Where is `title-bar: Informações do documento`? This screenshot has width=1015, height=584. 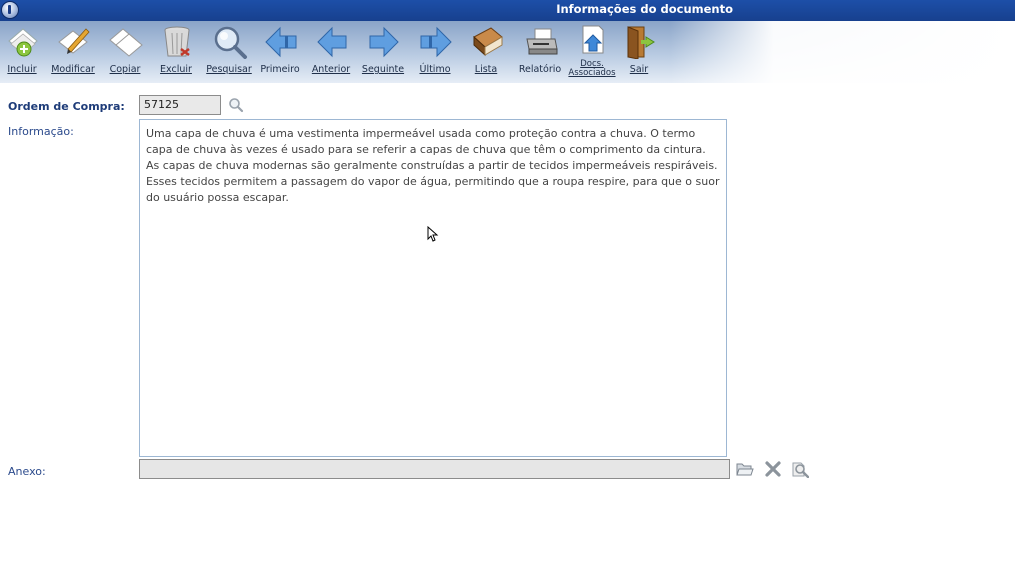 title-bar: Informações do documento is located at coordinates (507, 10).